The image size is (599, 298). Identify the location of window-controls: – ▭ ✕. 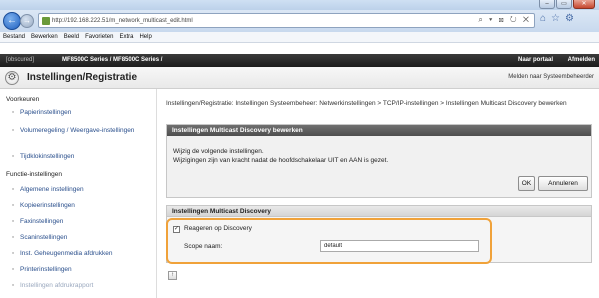
(567, 4).